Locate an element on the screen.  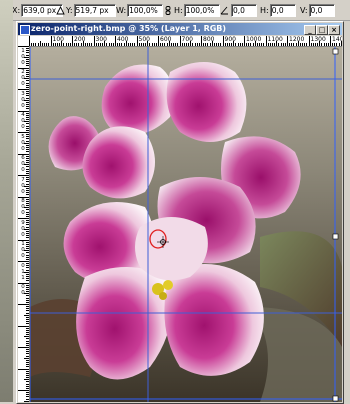
ruler-label: 800 is located at coordinates (209, 39).